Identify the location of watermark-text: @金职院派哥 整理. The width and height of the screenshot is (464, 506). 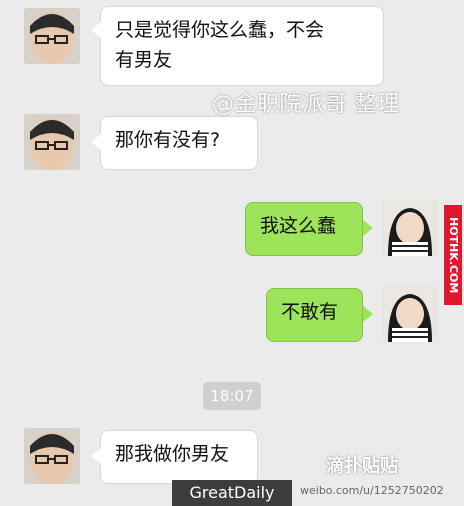
(306, 104).